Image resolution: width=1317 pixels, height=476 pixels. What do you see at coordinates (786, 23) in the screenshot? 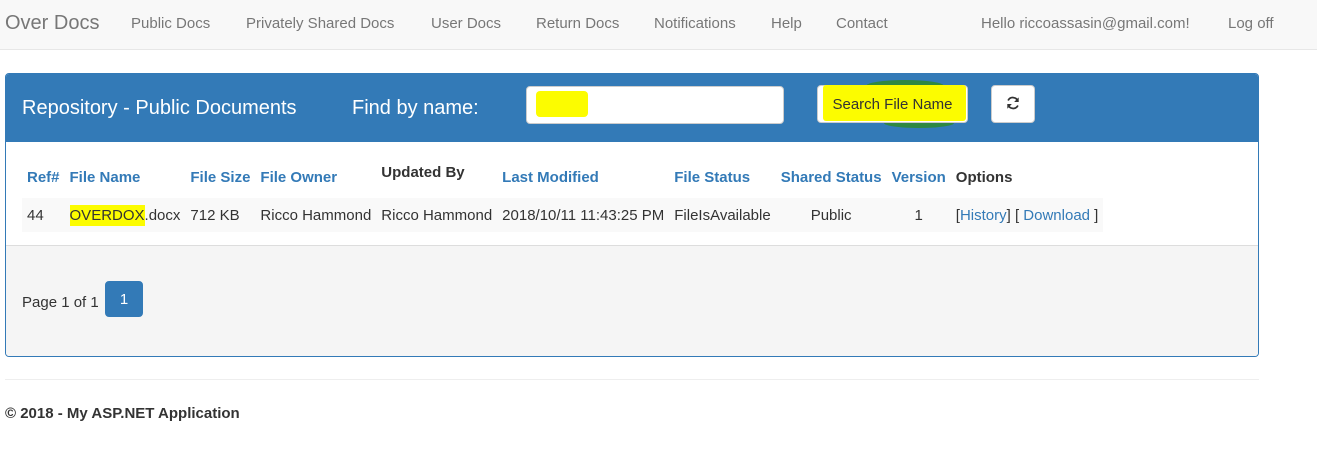
I see `nav-help: Help` at bounding box center [786, 23].